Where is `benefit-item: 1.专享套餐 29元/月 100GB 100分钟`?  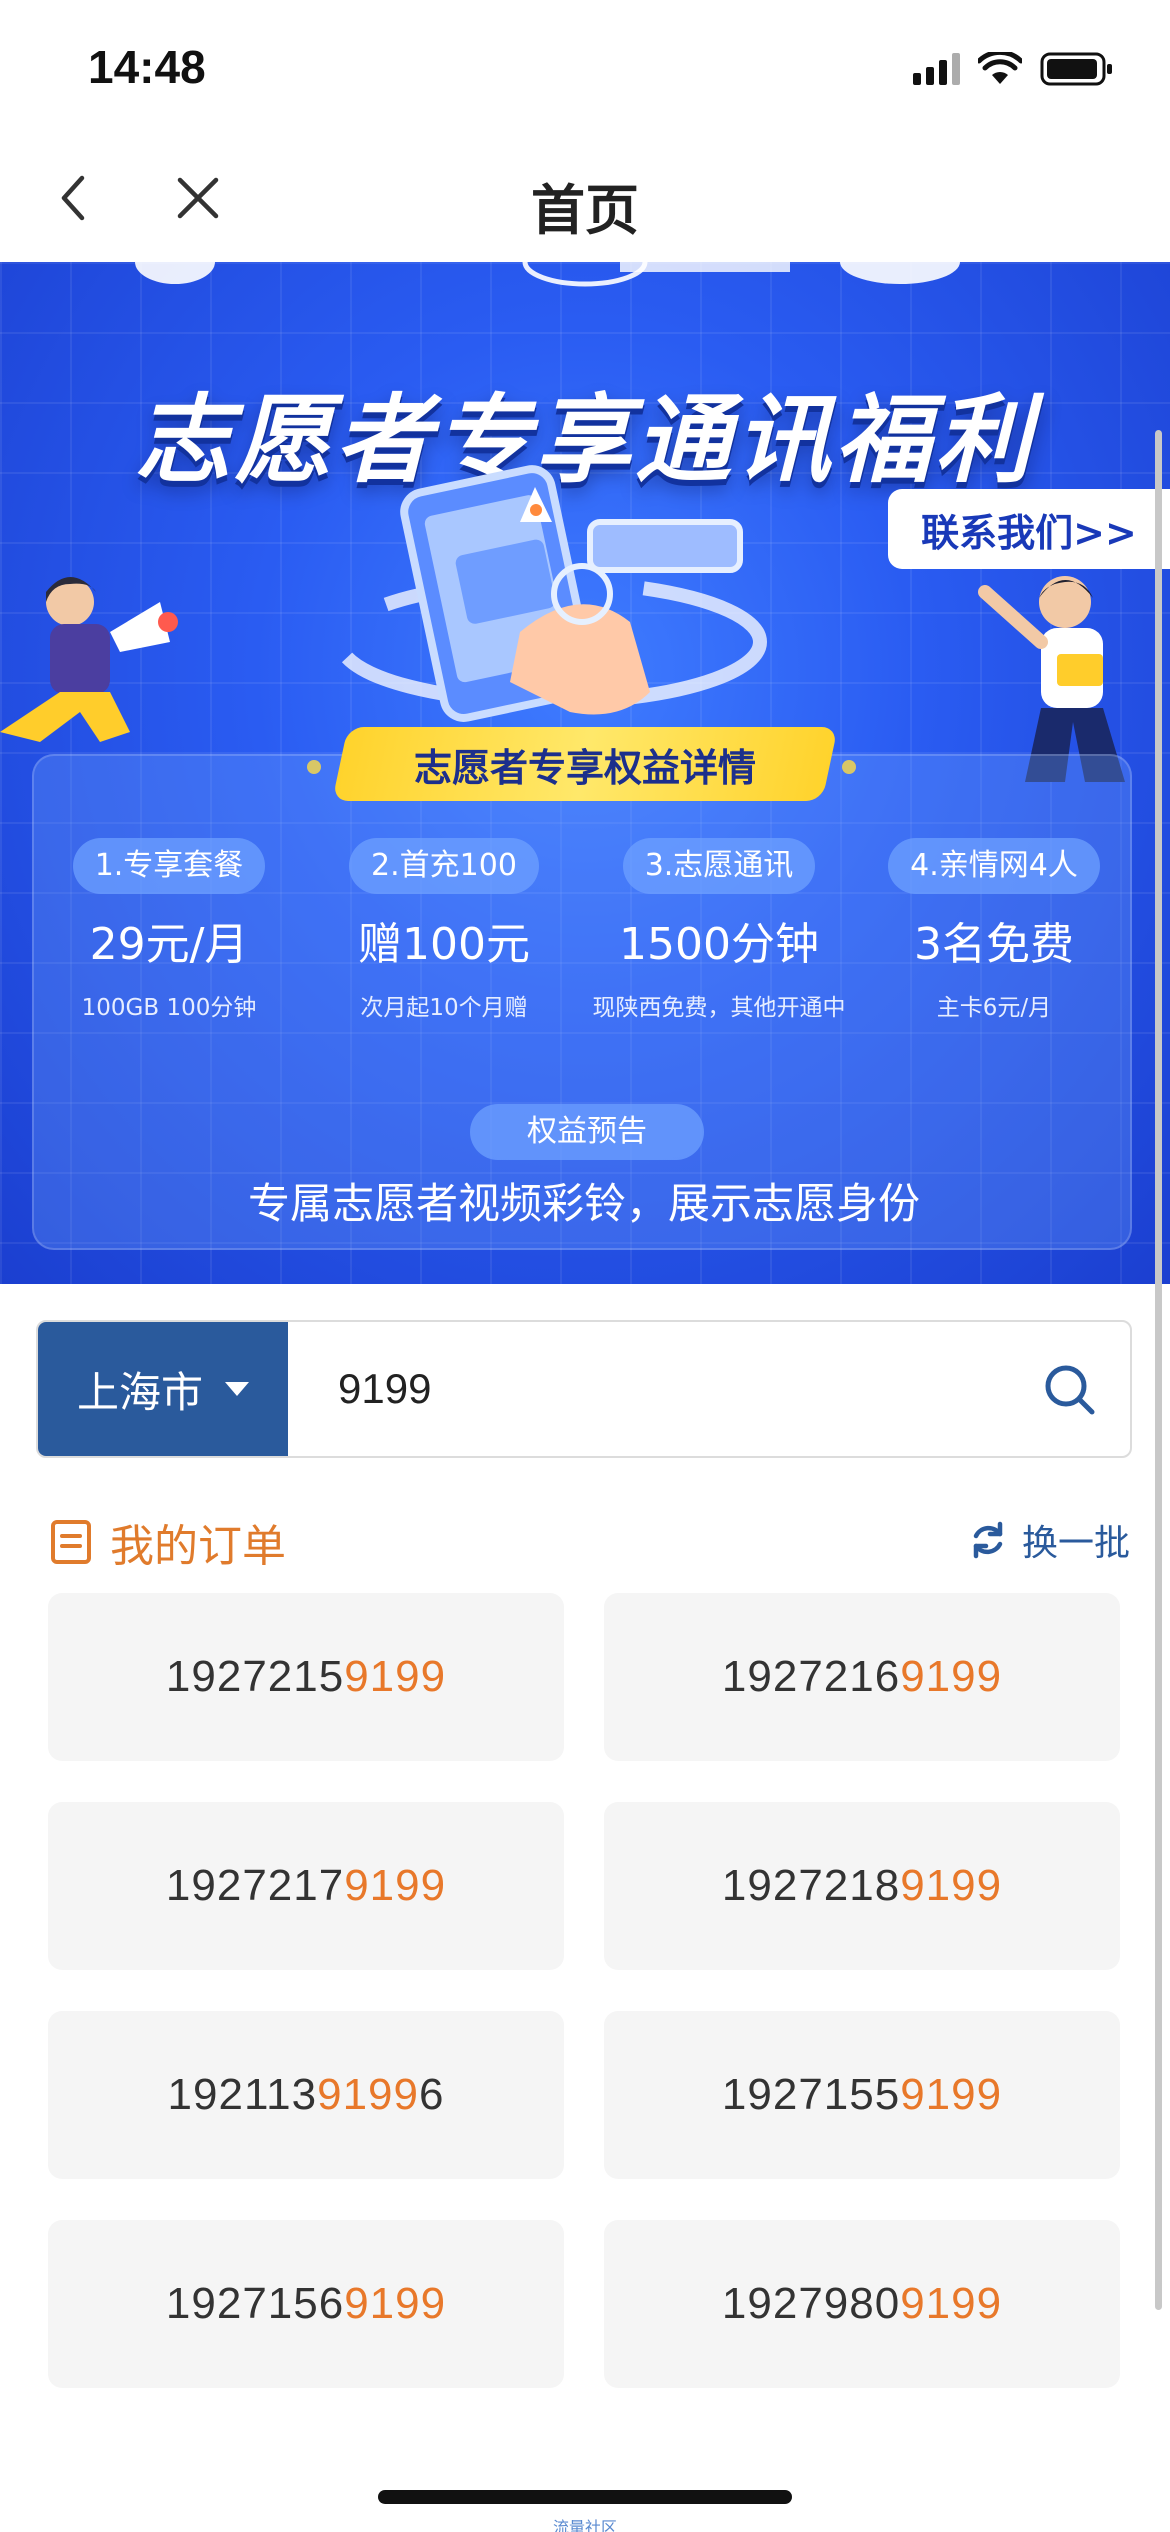
benefit-item: 1.专享套餐 29元/月 100GB 100分钟 is located at coordinates (169, 930).